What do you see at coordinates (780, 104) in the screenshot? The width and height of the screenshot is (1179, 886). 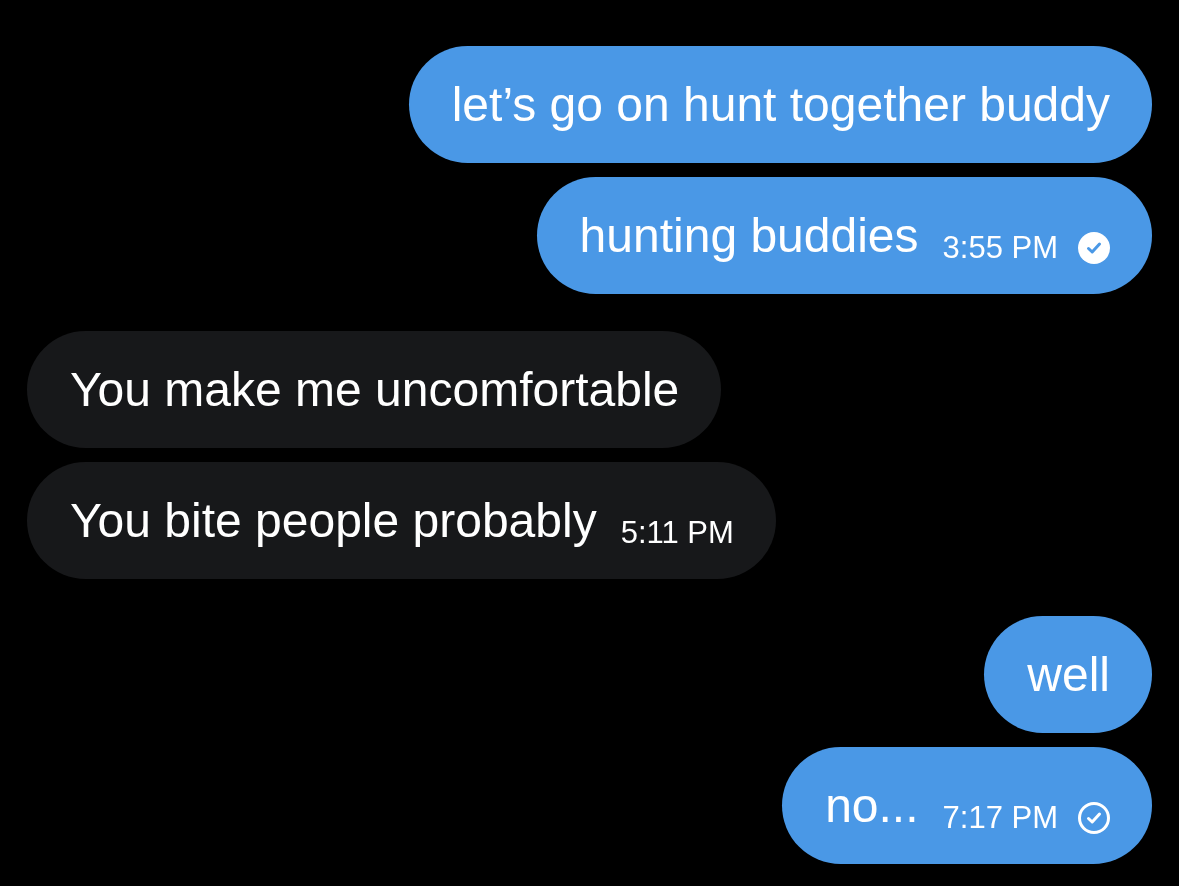 I see `message-text: let’s go on hunt together buddy` at bounding box center [780, 104].